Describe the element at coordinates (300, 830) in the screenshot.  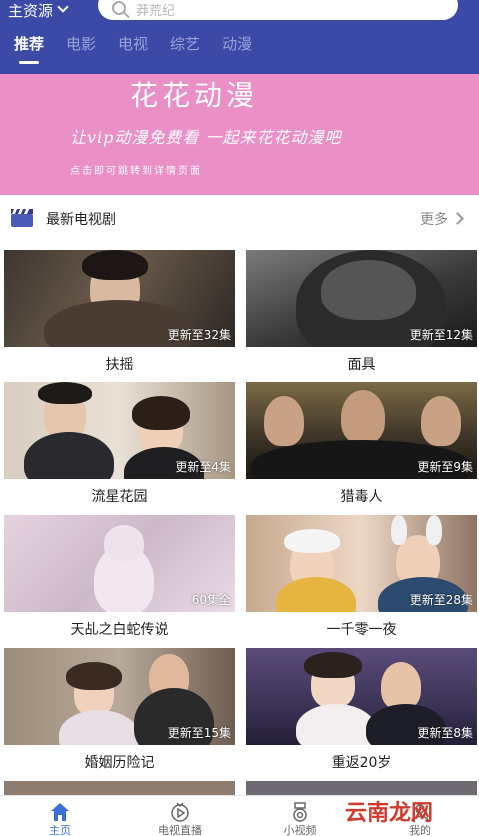
I see `nav-label: 小视频` at that location.